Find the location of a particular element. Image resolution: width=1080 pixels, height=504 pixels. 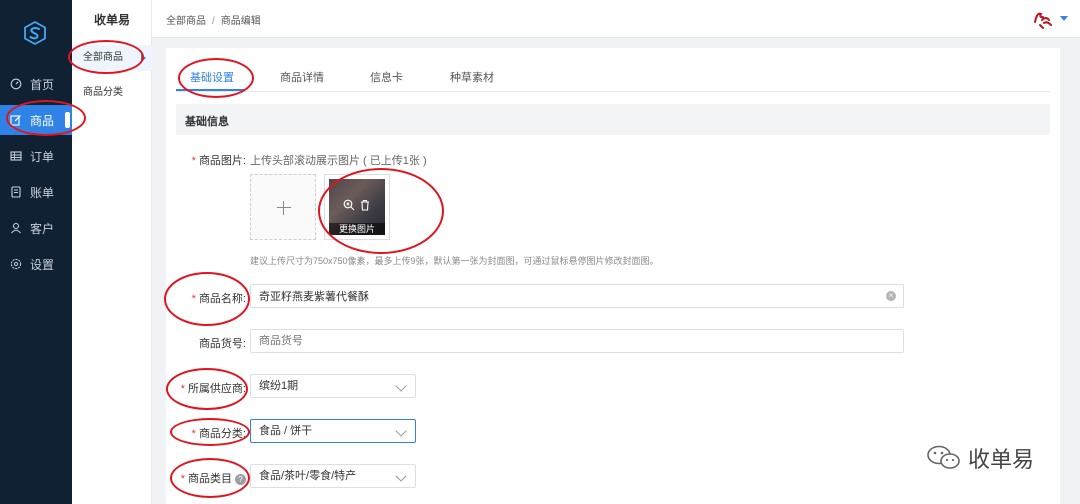

type-label-text: 商品类目 is located at coordinates (210, 479).